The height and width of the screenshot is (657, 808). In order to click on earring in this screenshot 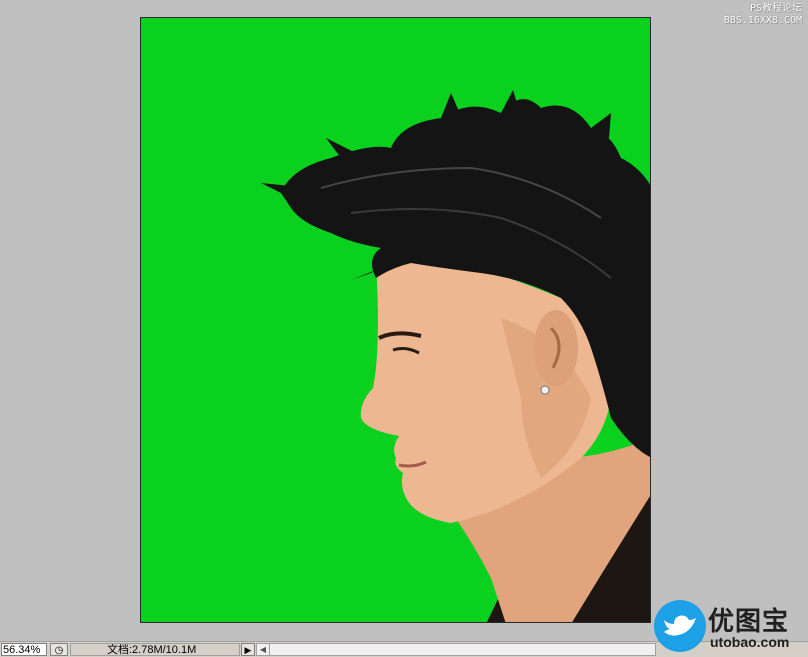, I will do `click(545, 390)`.